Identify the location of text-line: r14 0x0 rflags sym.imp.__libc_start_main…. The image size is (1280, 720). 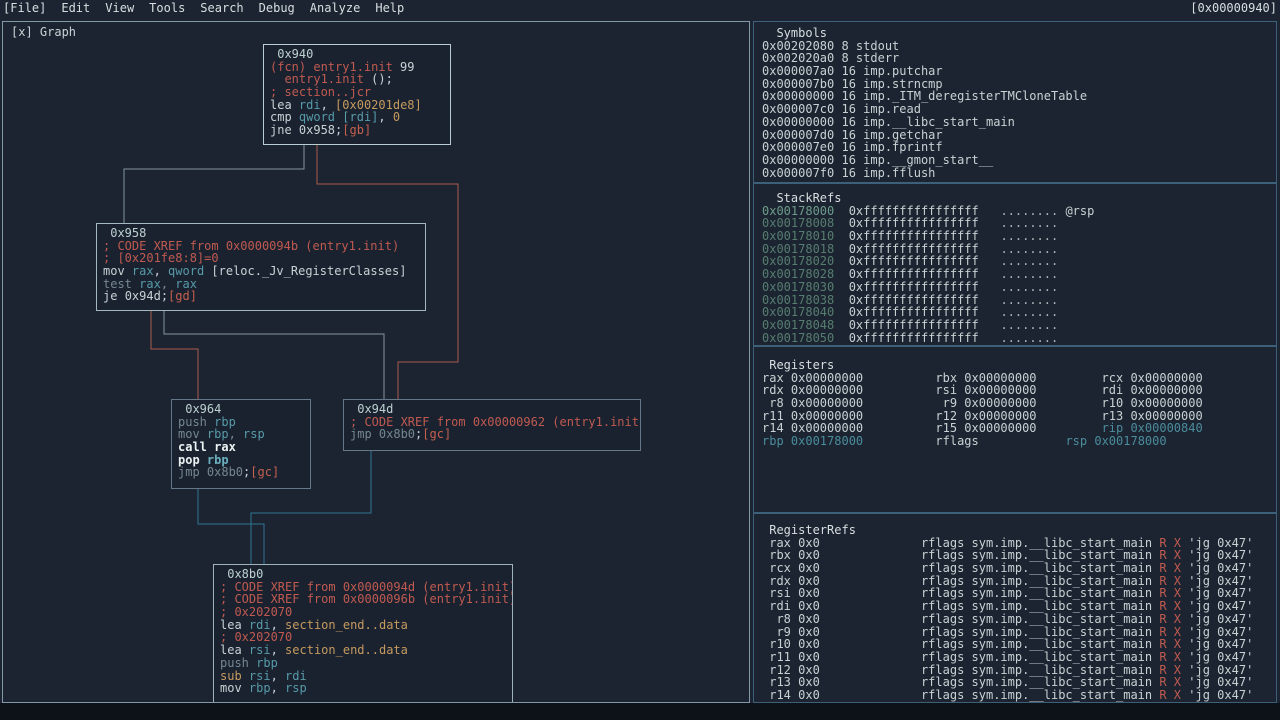
(1019, 695).